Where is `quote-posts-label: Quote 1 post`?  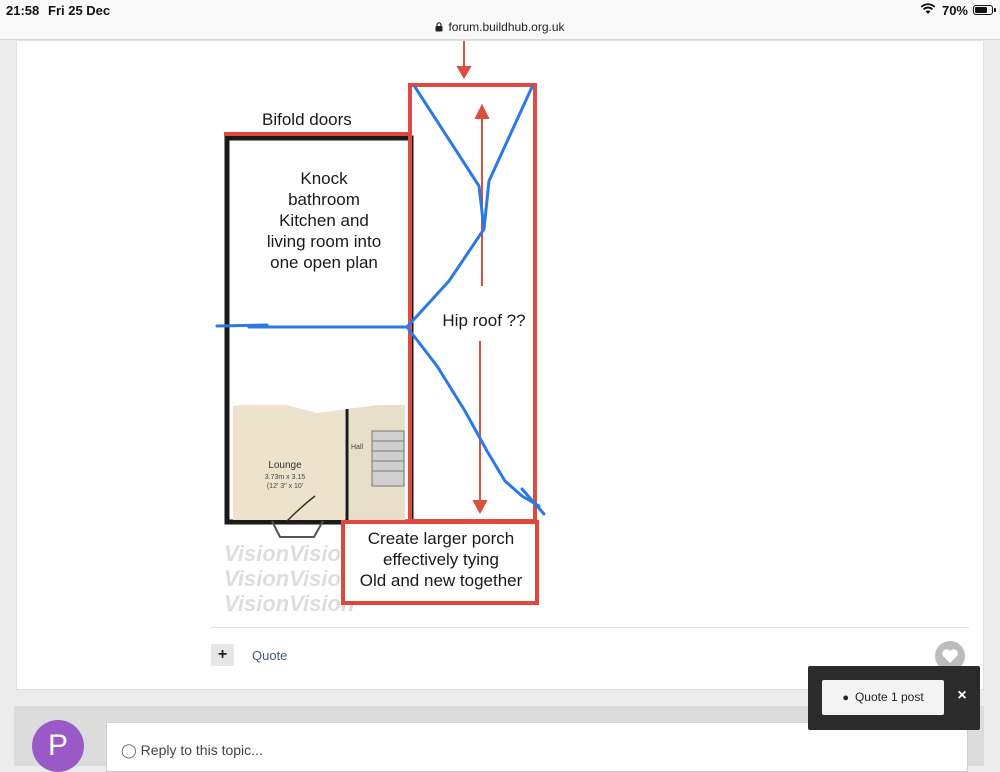
quote-posts-label: Quote 1 post is located at coordinates (889, 697).